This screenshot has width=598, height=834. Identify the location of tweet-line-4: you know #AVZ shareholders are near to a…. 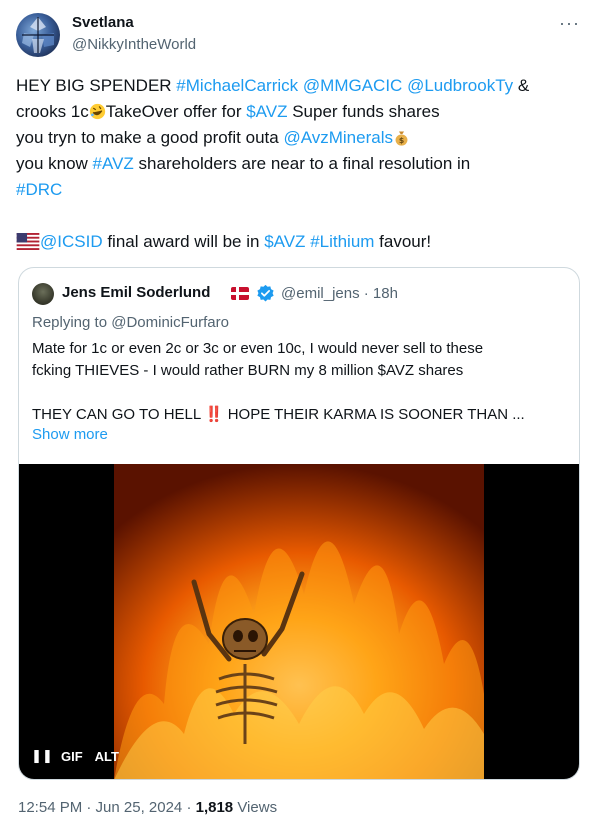
(301, 164).